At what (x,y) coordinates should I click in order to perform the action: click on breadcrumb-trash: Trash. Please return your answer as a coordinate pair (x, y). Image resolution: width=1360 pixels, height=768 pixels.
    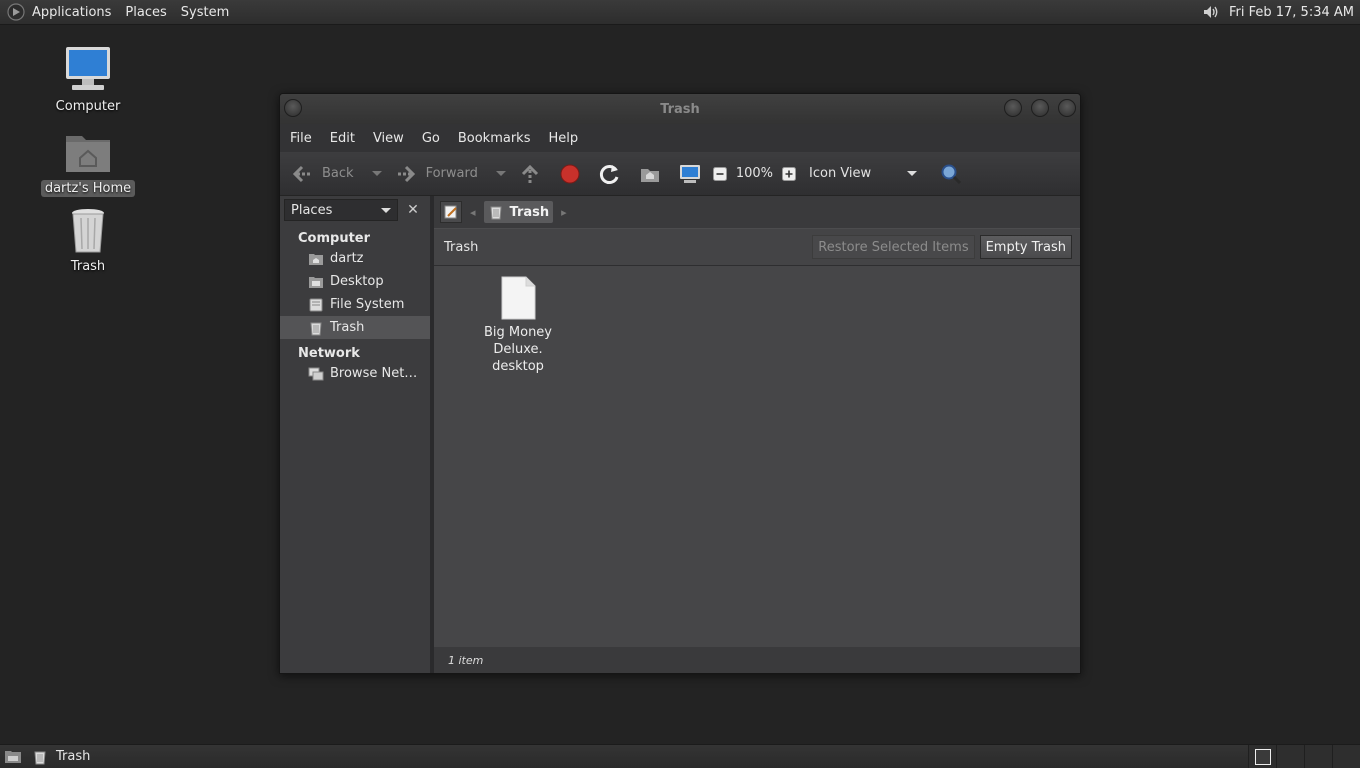
    Looking at the image, I should click on (518, 212).